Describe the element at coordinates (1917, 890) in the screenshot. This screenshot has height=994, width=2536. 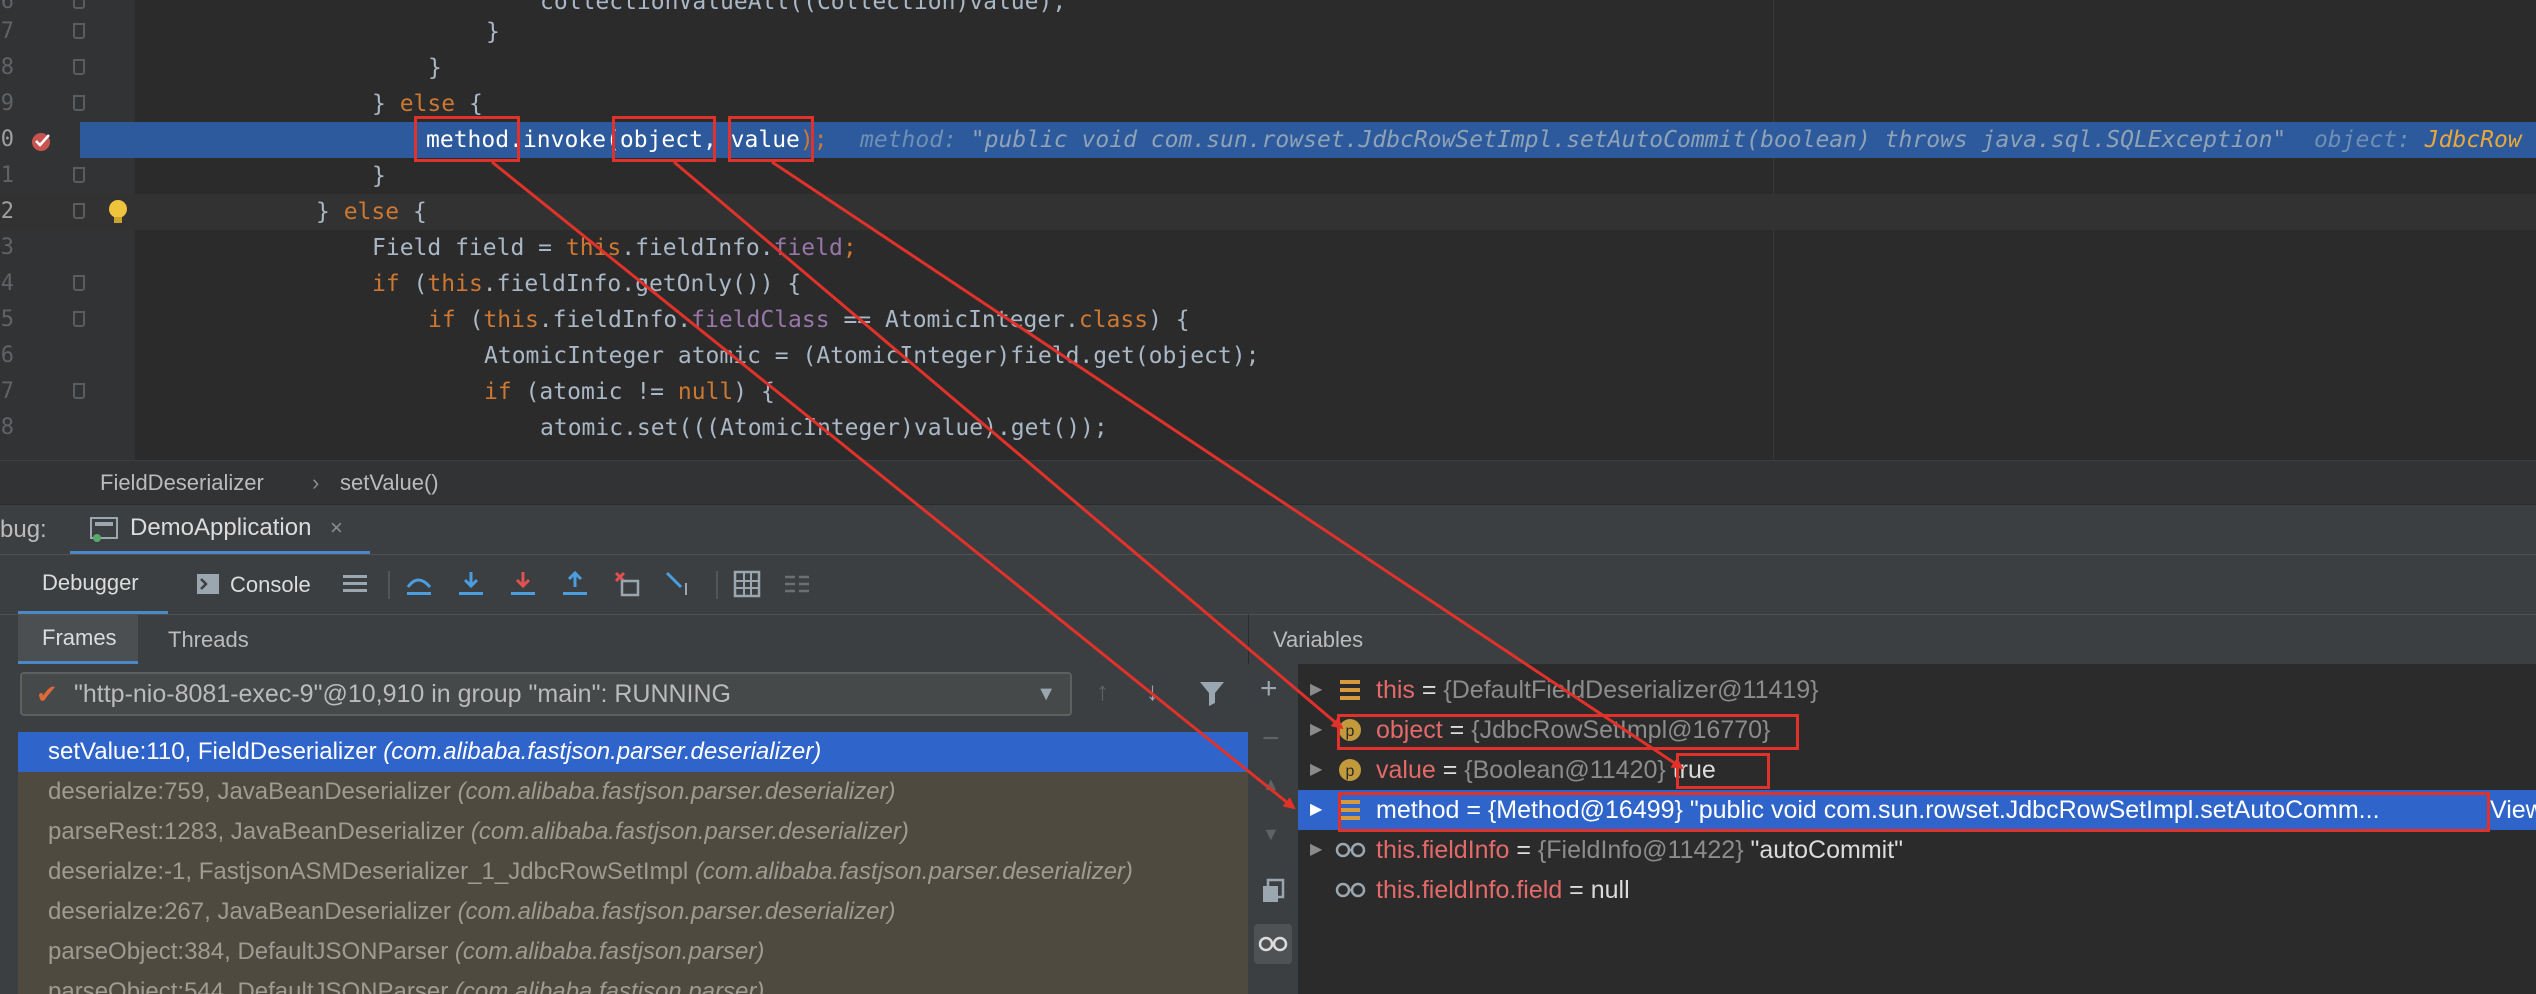
I see `variable-row-fieldinfo-field: this.fieldInfo.field = null` at that location.